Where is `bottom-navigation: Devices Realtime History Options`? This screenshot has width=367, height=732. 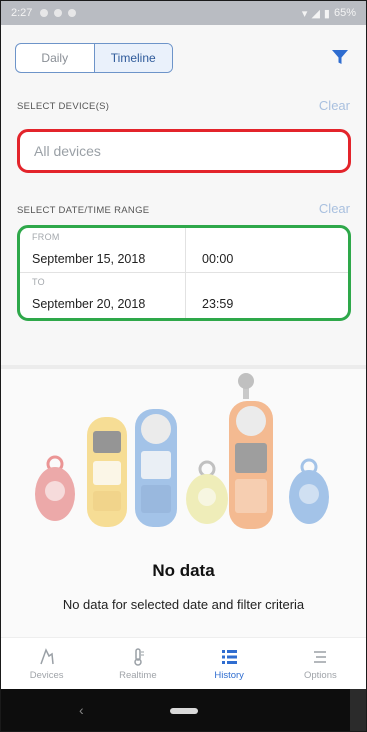
bottom-navigation: Devices Realtime History Options is located at coordinates (183, 663).